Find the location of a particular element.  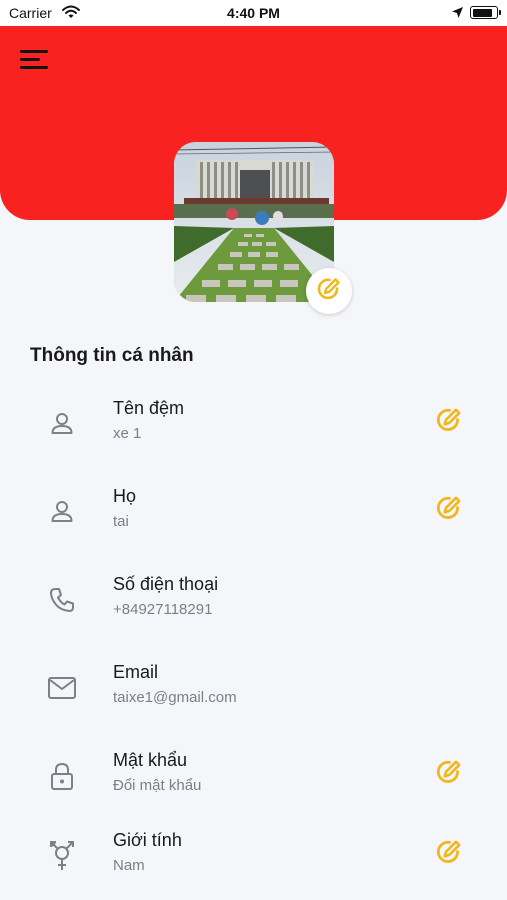

edit-password-button is located at coordinates (449, 774).